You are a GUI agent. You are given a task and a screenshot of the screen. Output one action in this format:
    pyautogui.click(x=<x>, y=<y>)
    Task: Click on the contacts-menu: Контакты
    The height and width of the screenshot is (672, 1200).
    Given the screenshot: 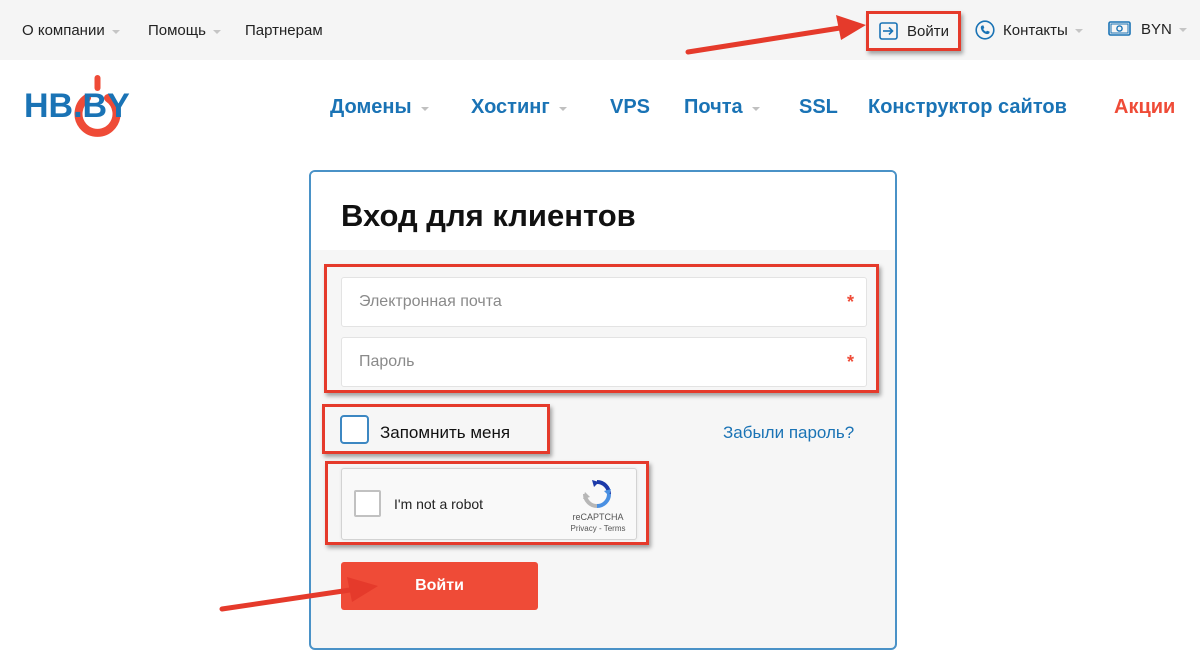 What is the action you would take?
    pyautogui.click(x=1029, y=30)
    